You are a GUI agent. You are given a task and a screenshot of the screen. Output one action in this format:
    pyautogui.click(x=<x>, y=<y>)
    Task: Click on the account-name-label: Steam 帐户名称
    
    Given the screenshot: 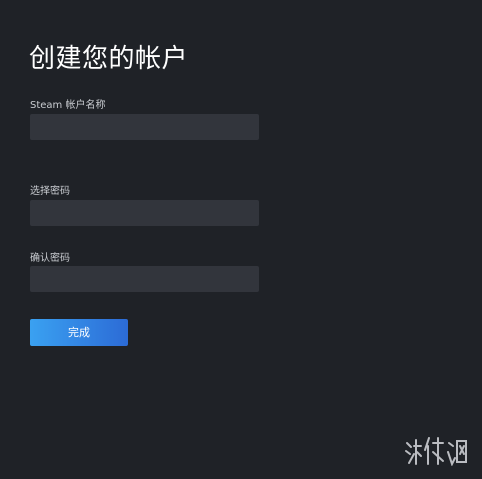 What is the action you would take?
    pyautogui.click(x=68, y=105)
    